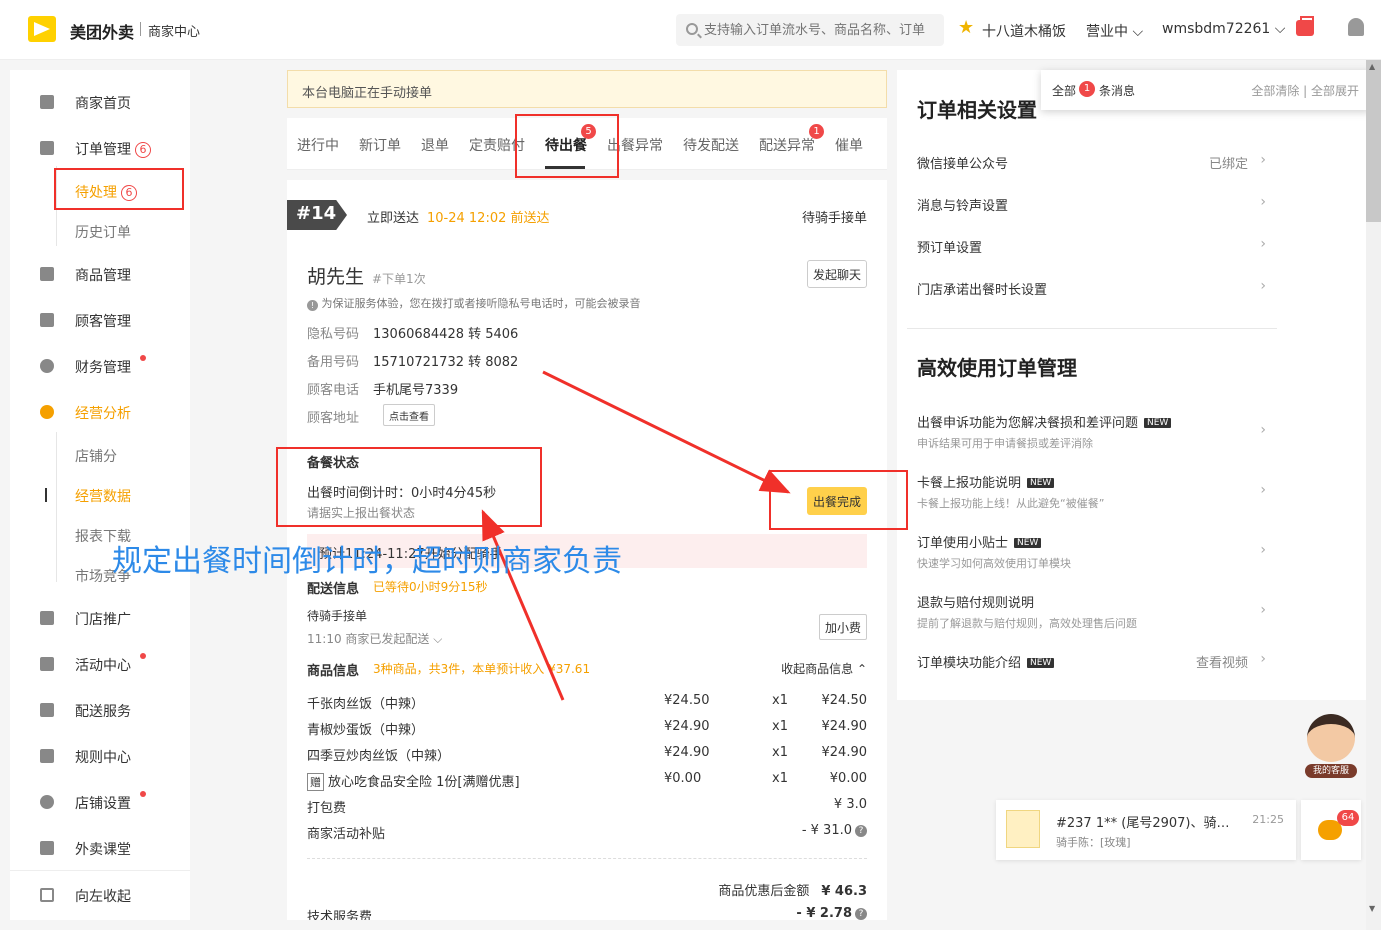 Image resolution: width=1381 pixels, height=930 pixels. What do you see at coordinates (100, 802) in the screenshot?
I see `sidebar-item-settings: 店铺设置` at bounding box center [100, 802].